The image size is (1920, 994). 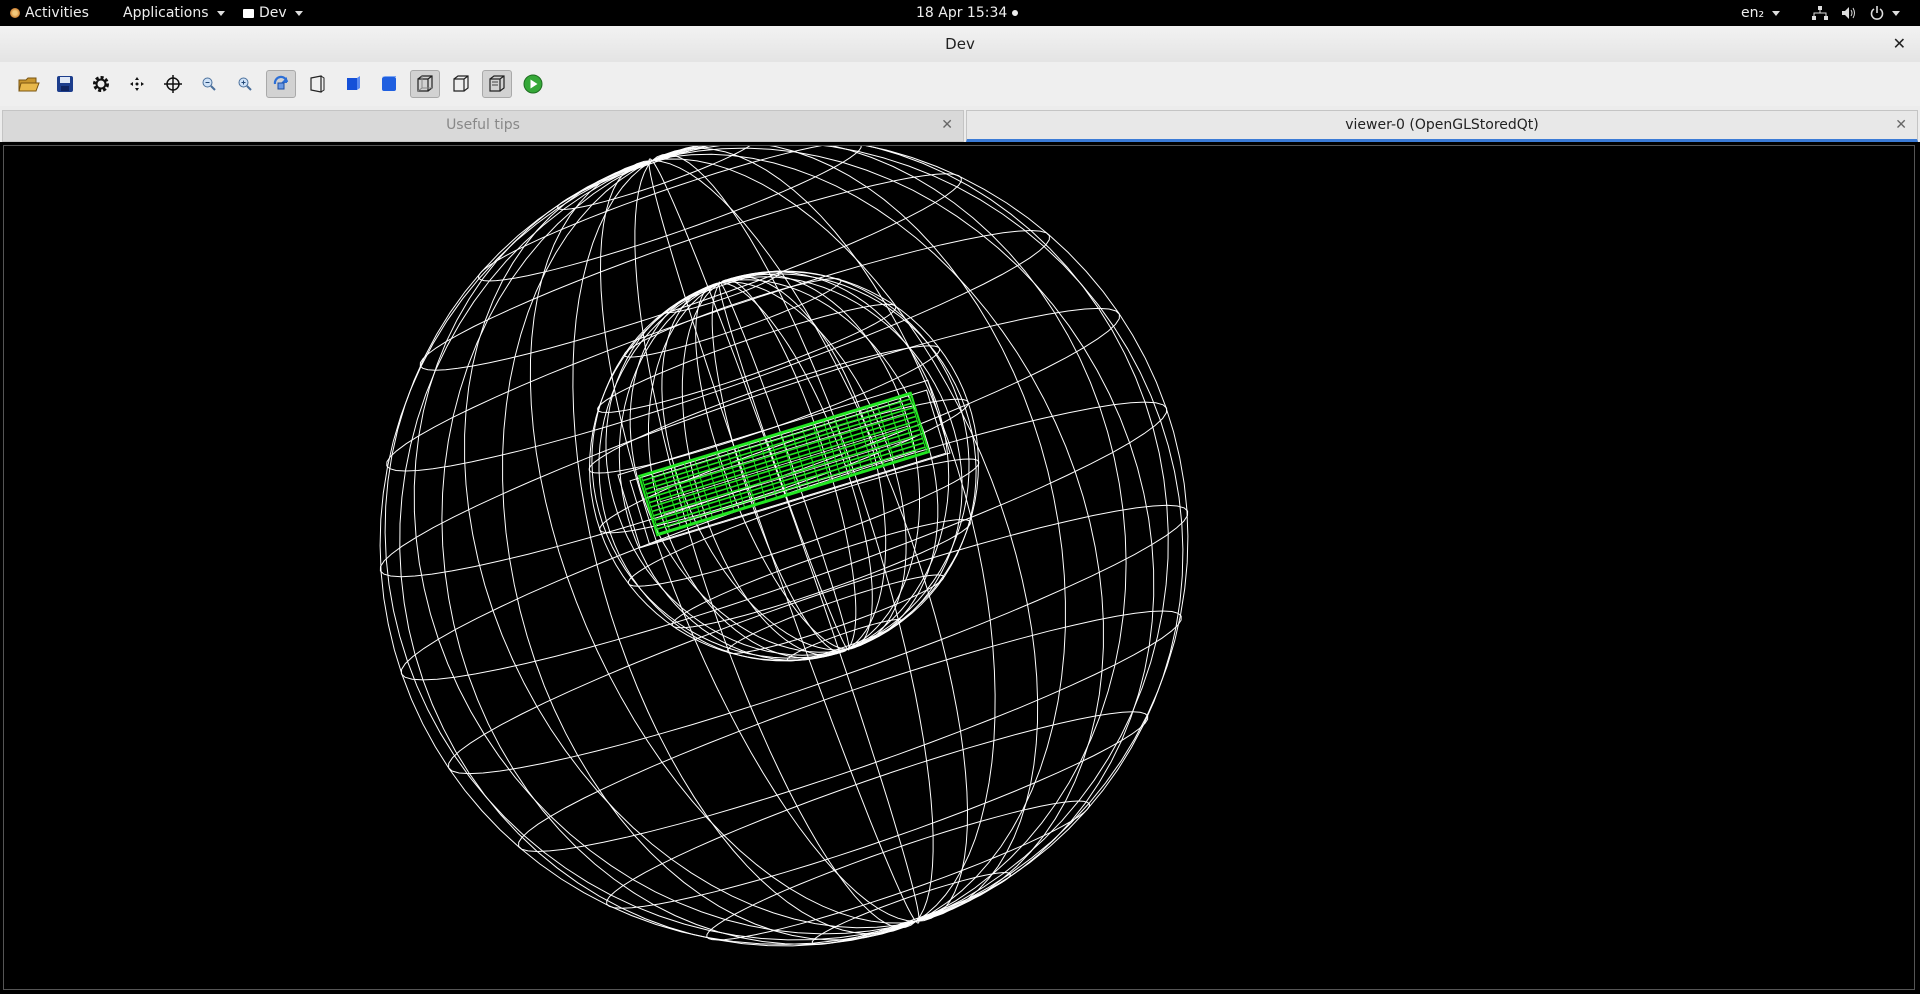 I want to click on run-button, so click(x=533, y=84).